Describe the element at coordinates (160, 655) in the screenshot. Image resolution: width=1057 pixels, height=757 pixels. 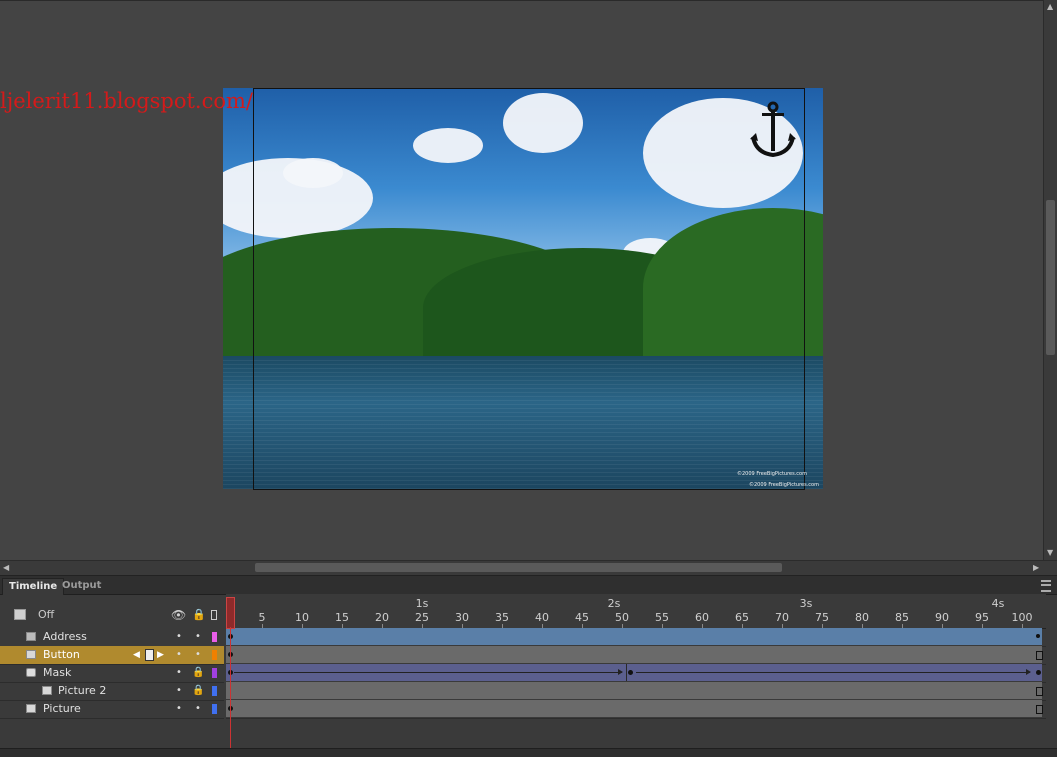
I see `next-keyframe-icon: ▶` at that location.